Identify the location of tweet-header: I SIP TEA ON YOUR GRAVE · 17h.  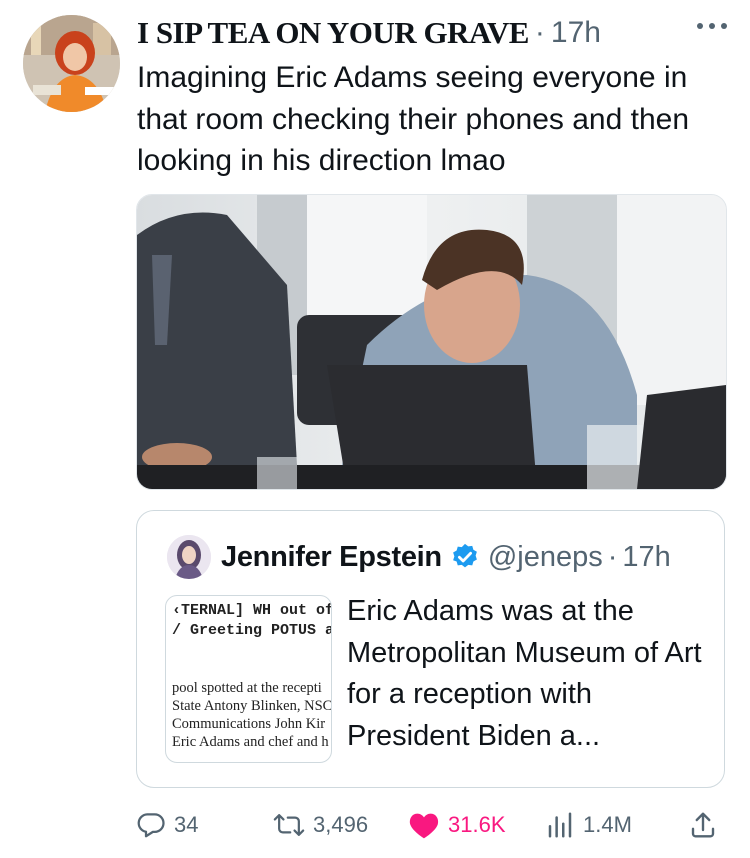
(433, 33).